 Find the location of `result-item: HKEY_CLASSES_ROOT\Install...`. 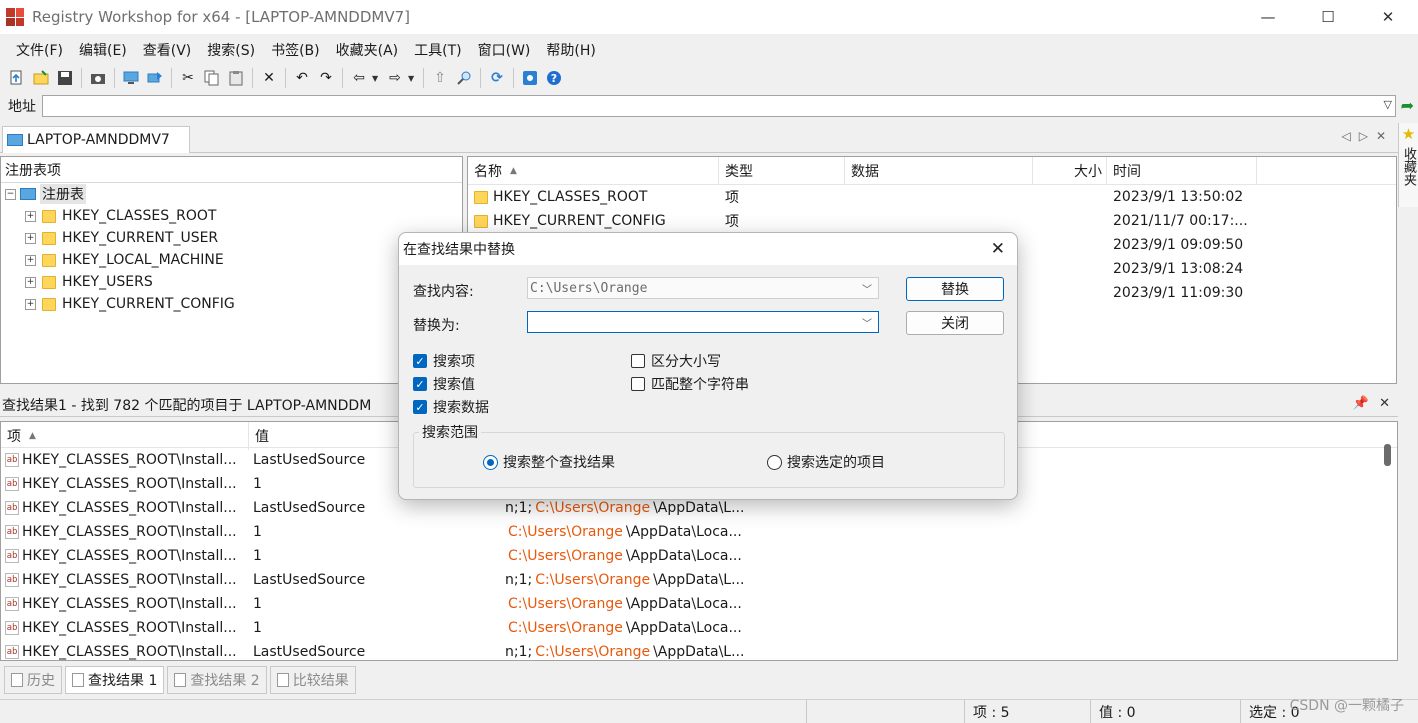

result-item: HKEY_CLASSES_ROOT\Install... is located at coordinates (129, 628).